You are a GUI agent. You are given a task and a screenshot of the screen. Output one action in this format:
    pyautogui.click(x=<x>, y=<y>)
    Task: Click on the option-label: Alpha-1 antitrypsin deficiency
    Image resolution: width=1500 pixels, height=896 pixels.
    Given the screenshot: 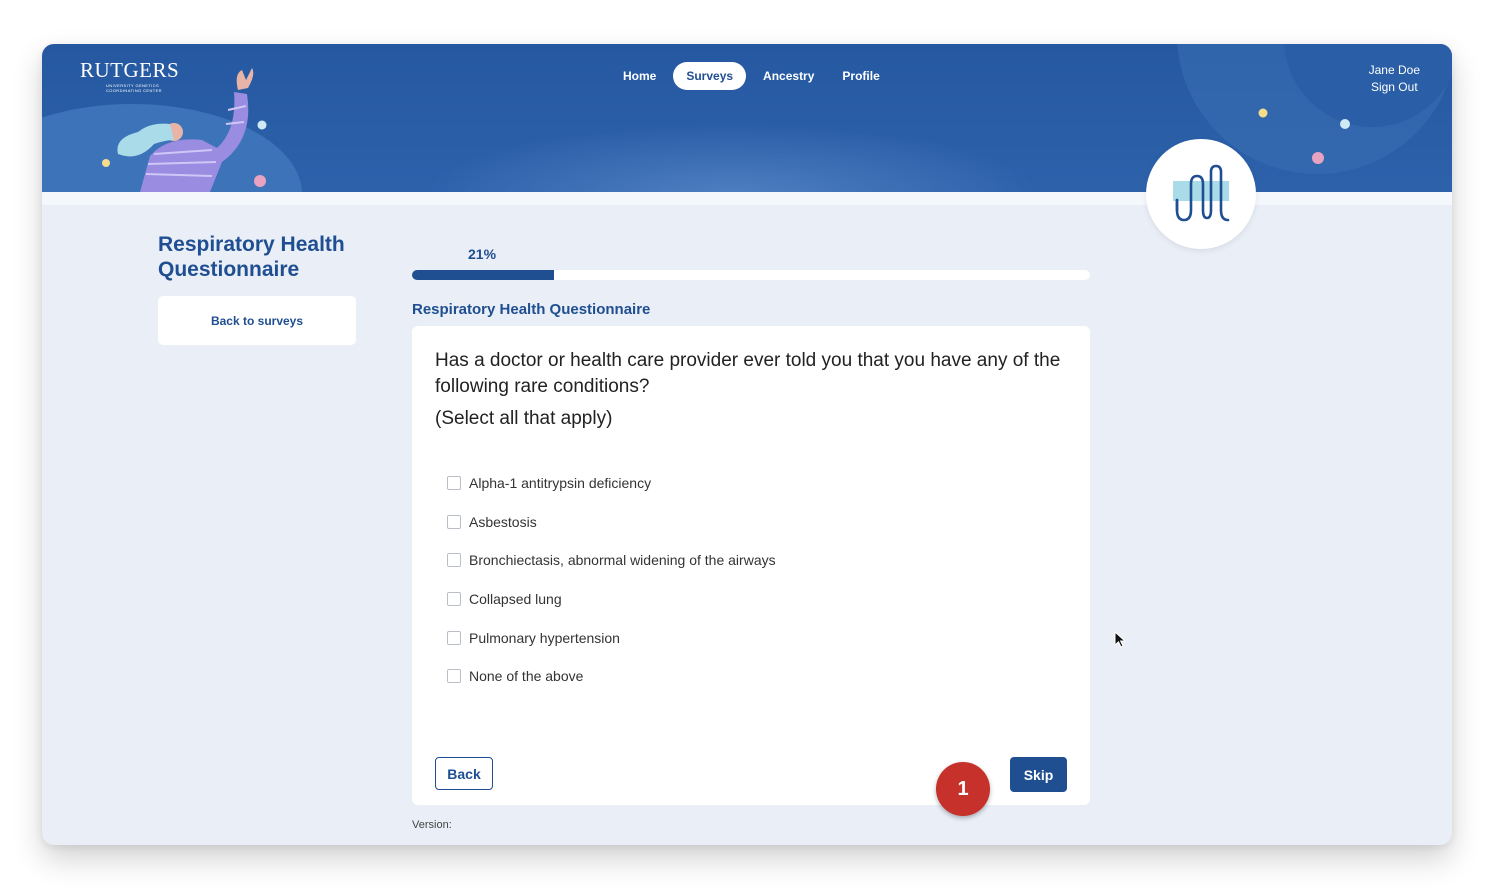 What is the action you would take?
    pyautogui.click(x=560, y=483)
    